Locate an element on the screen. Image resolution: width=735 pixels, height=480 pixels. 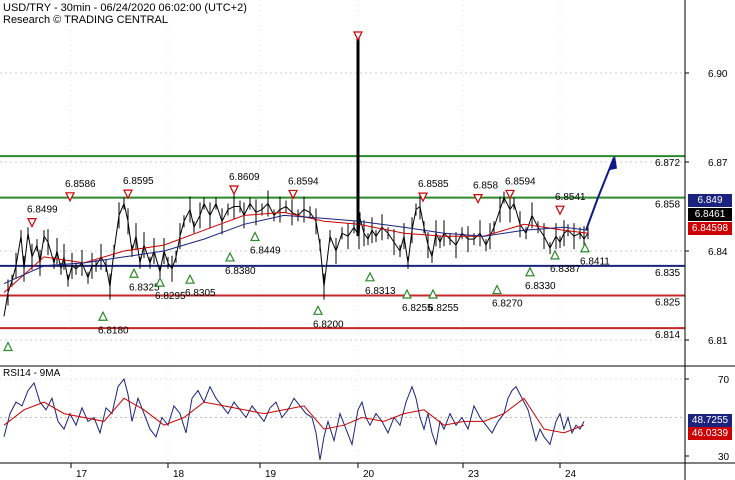
level-label-pivot: 6.835 is located at coordinates (667, 273).